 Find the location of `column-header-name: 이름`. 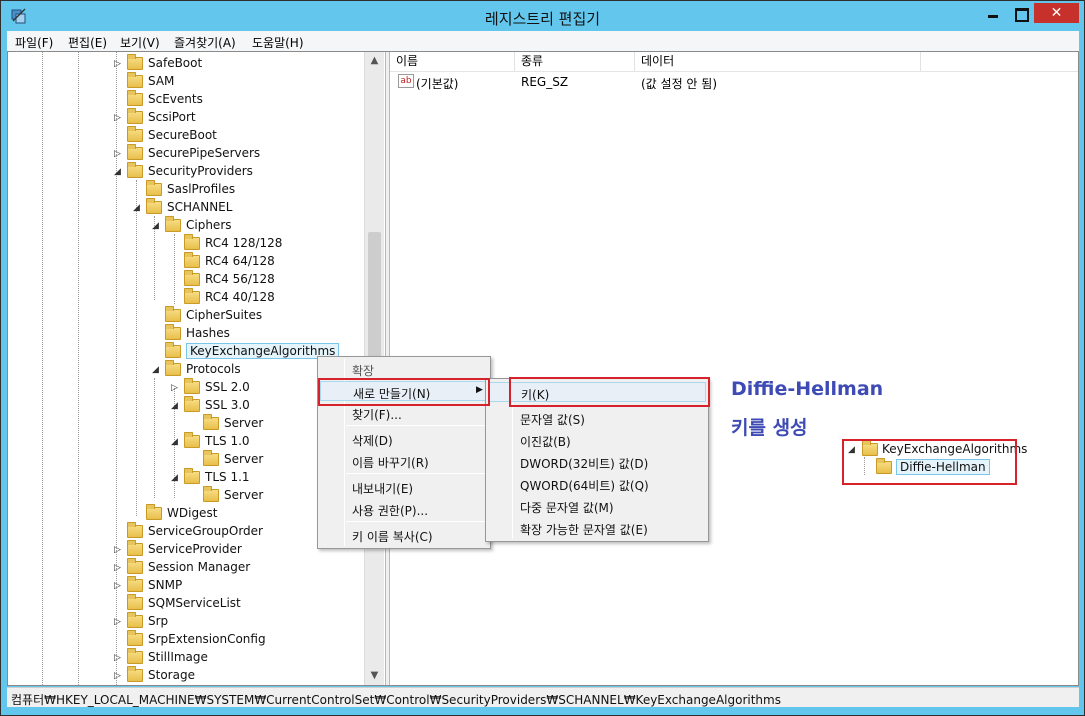

column-header-name: 이름 is located at coordinates (452, 61).